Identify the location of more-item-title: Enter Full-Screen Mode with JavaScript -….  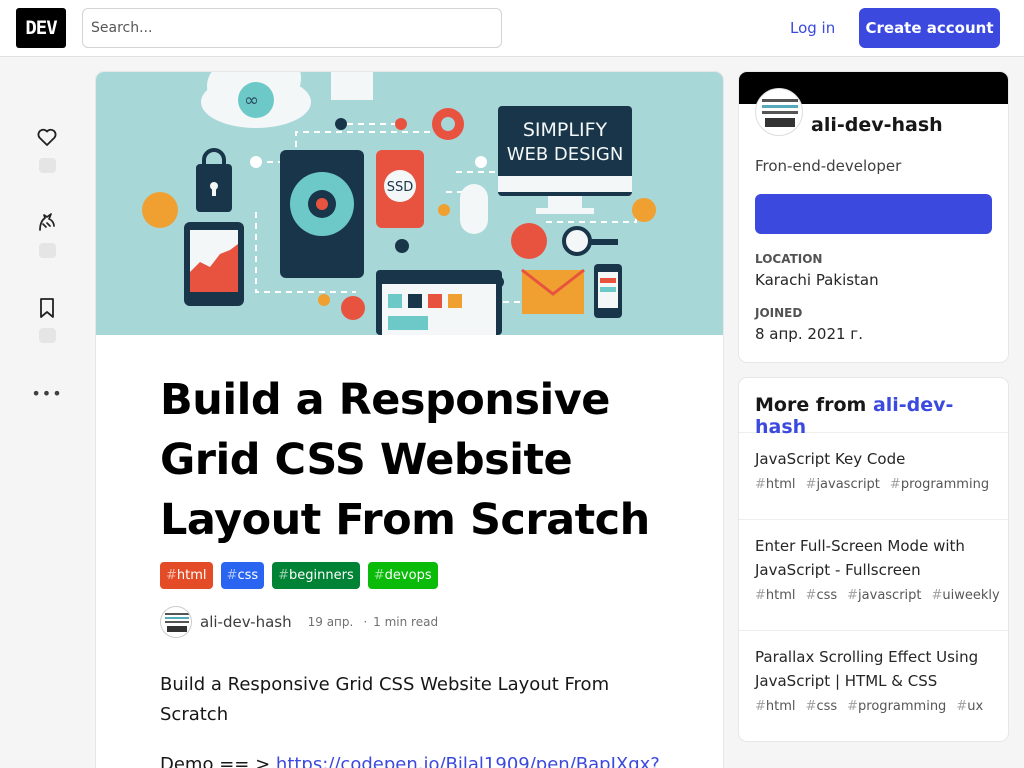
(860, 558).